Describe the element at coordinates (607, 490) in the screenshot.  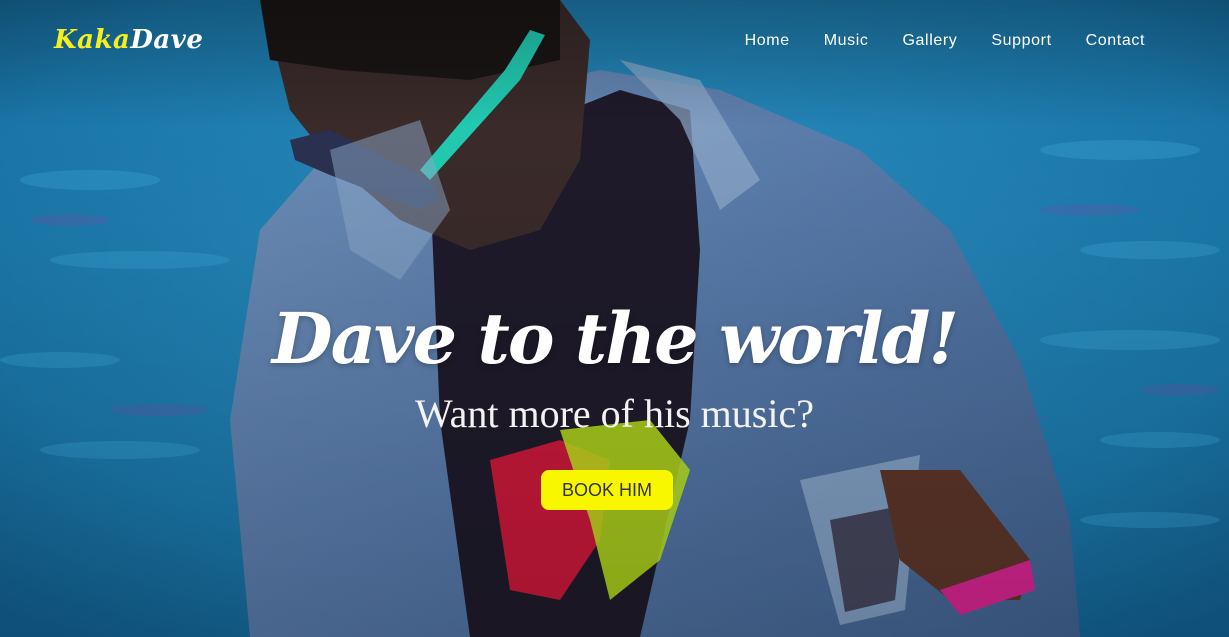
I see `book-him-button: BOOK HIM` at that location.